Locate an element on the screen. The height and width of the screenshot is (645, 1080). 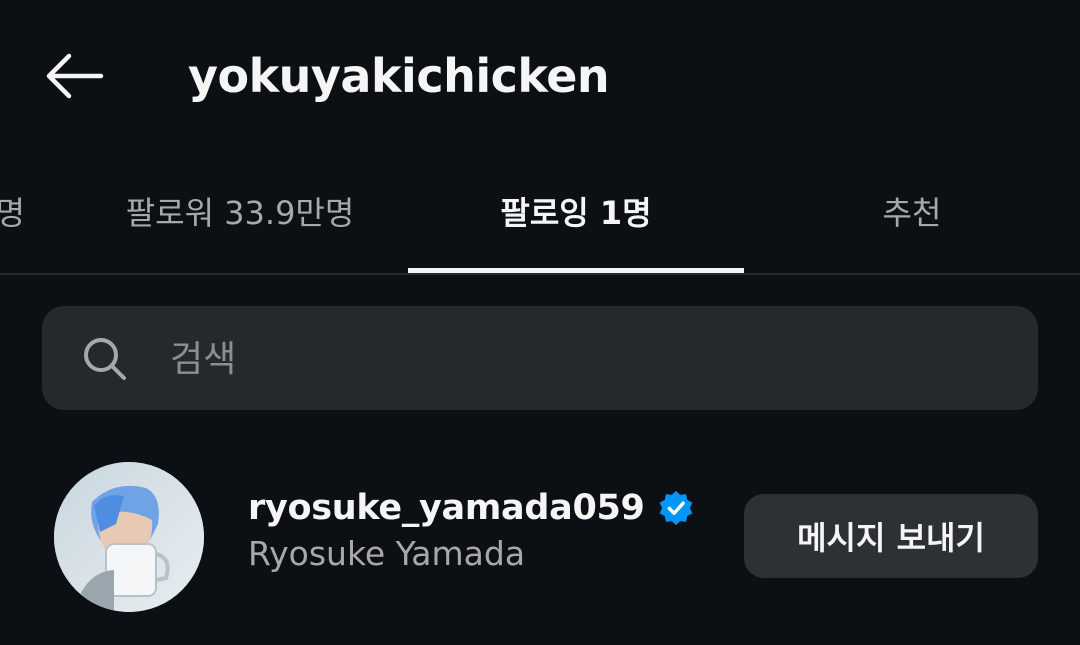
search-bar is located at coordinates (540, 358).